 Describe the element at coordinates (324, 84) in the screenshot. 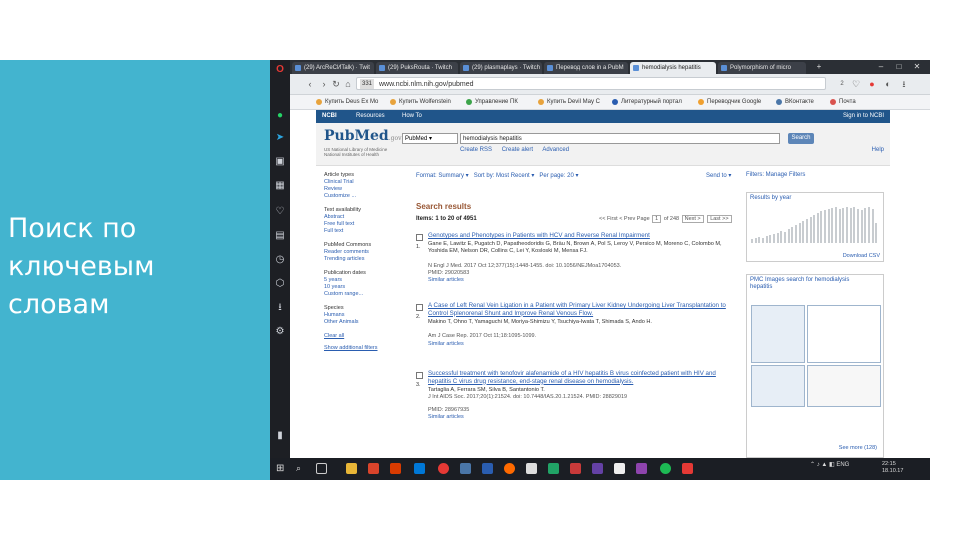

I see `forward-icon: ›` at that location.